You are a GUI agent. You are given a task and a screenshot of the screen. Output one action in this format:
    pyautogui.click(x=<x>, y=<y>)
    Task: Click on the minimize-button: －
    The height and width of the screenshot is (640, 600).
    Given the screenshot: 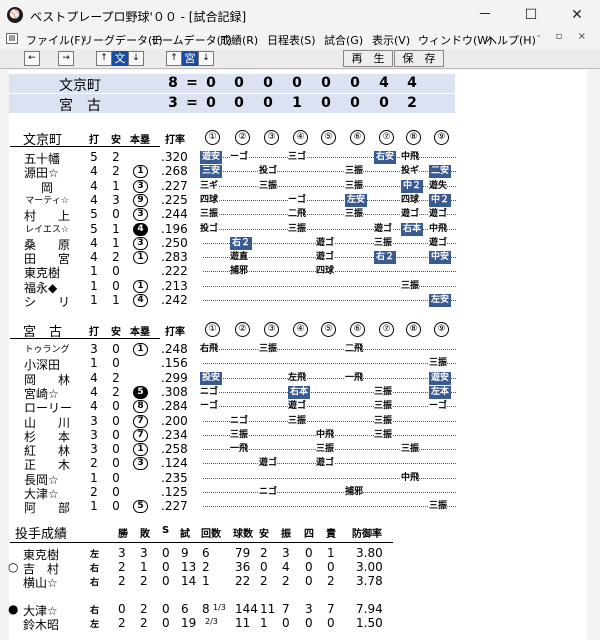 What is the action you would take?
    pyautogui.click(x=485, y=15)
    